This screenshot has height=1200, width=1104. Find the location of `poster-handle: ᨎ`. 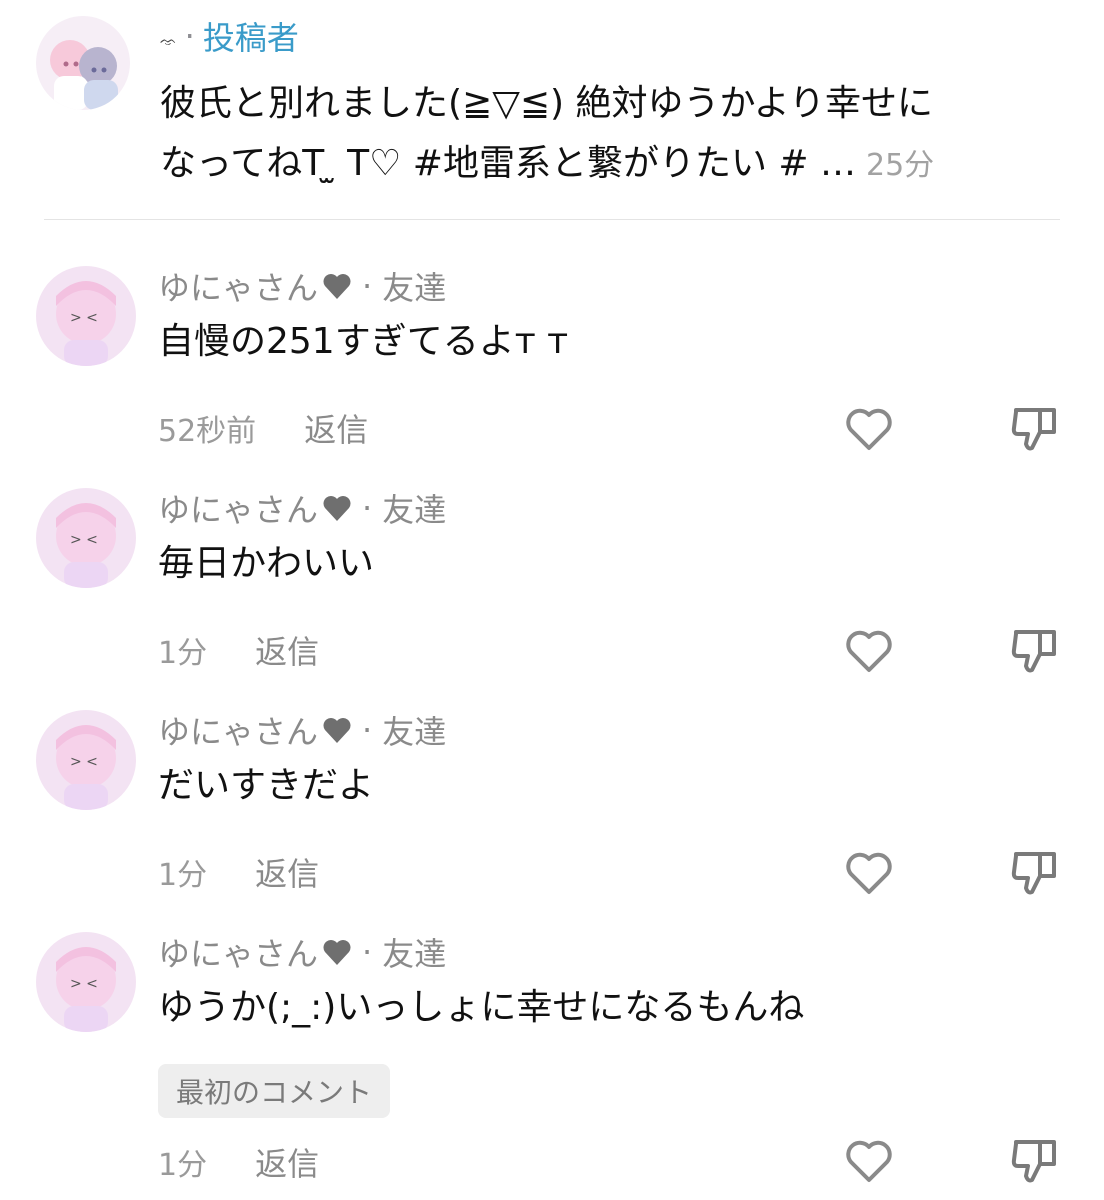

poster-handle: ᨎ is located at coordinates (168, 41).